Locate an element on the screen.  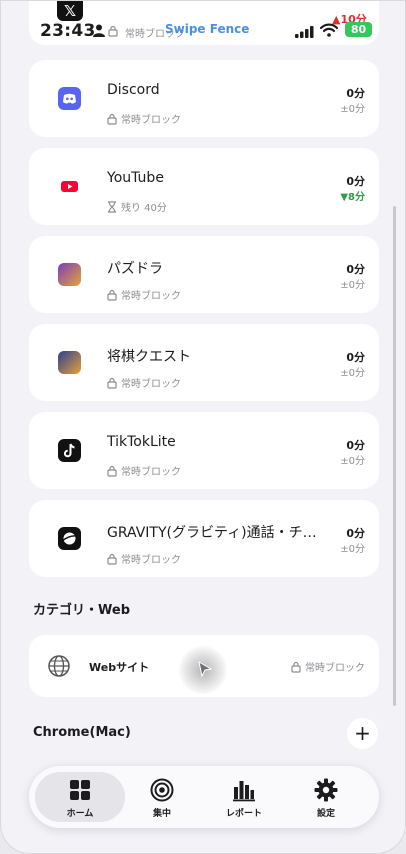
tiktok-icon is located at coordinates (69, 450).